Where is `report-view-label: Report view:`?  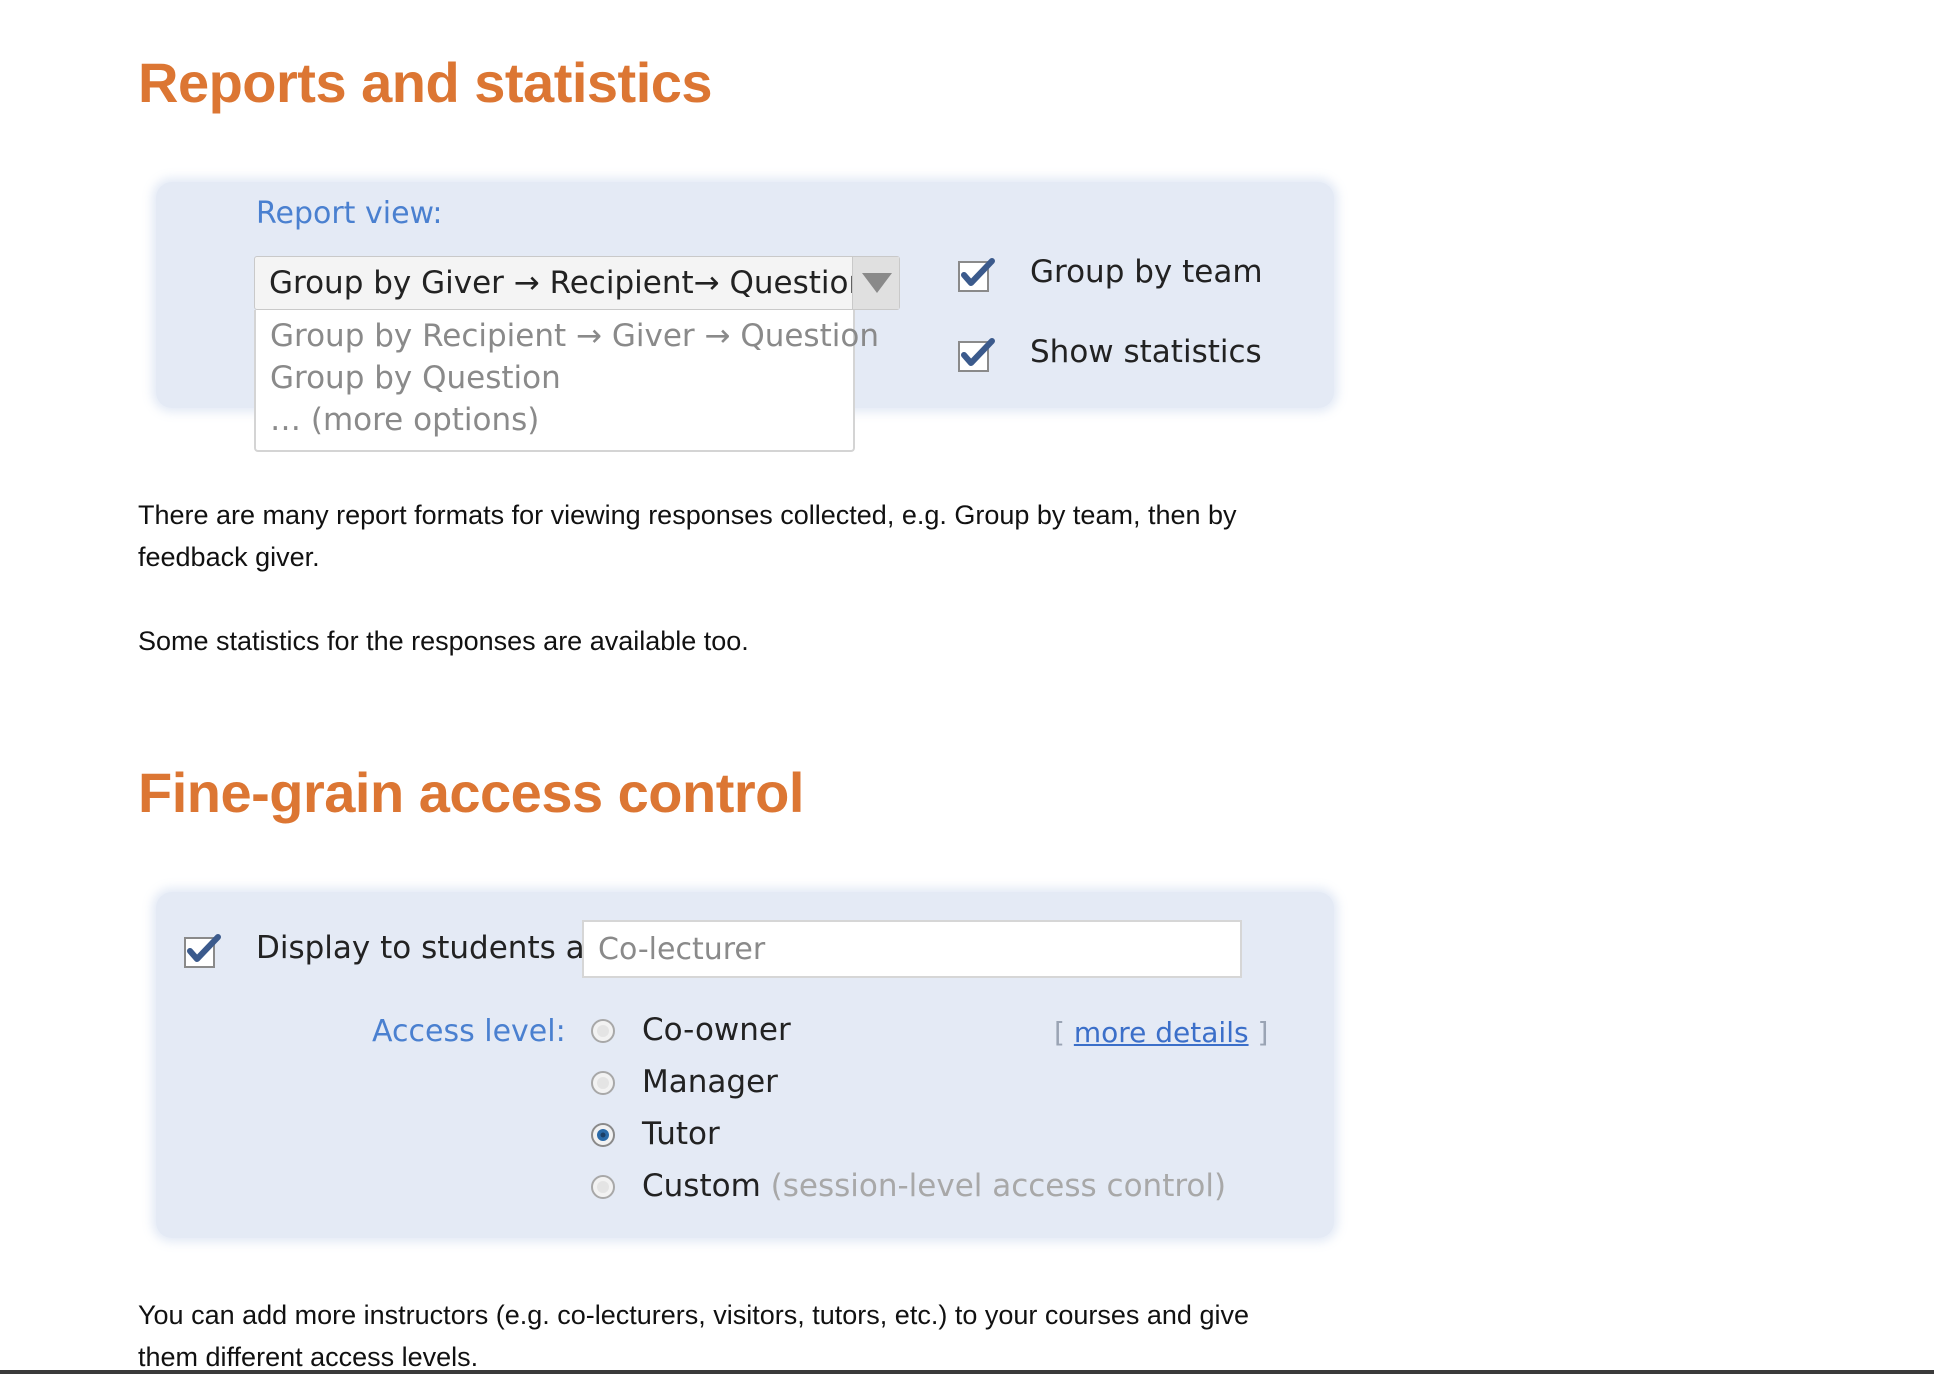 report-view-label: Report view: is located at coordinates (349, 213).